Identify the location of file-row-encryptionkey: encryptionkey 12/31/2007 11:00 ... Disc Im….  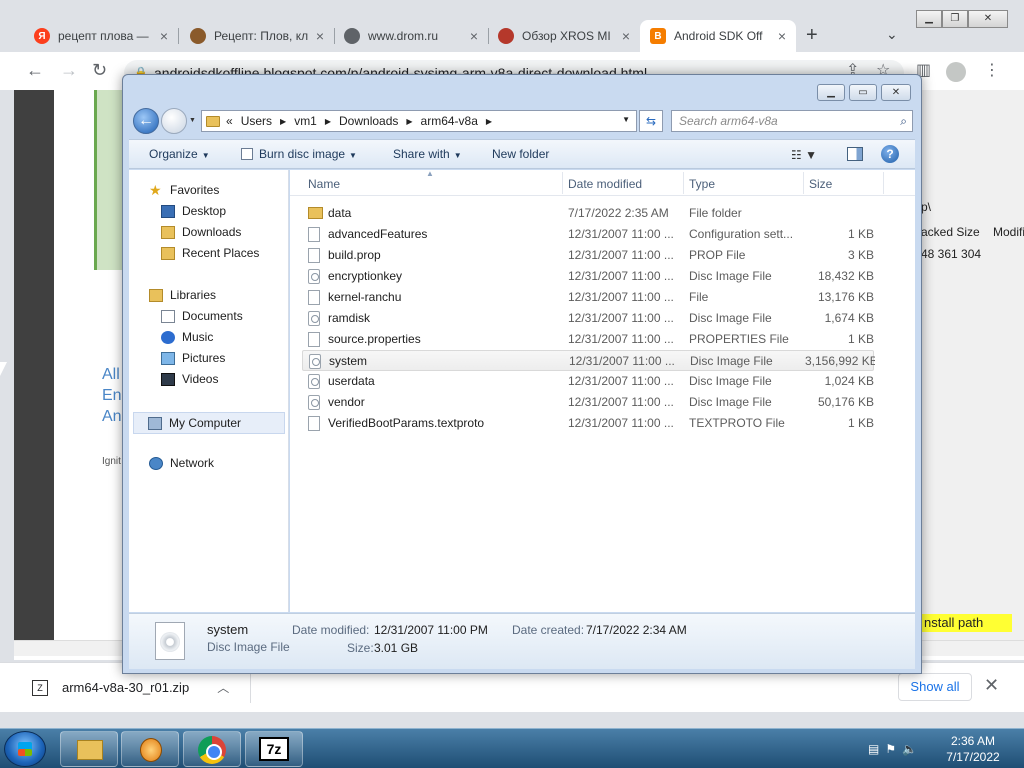
(588, 276).